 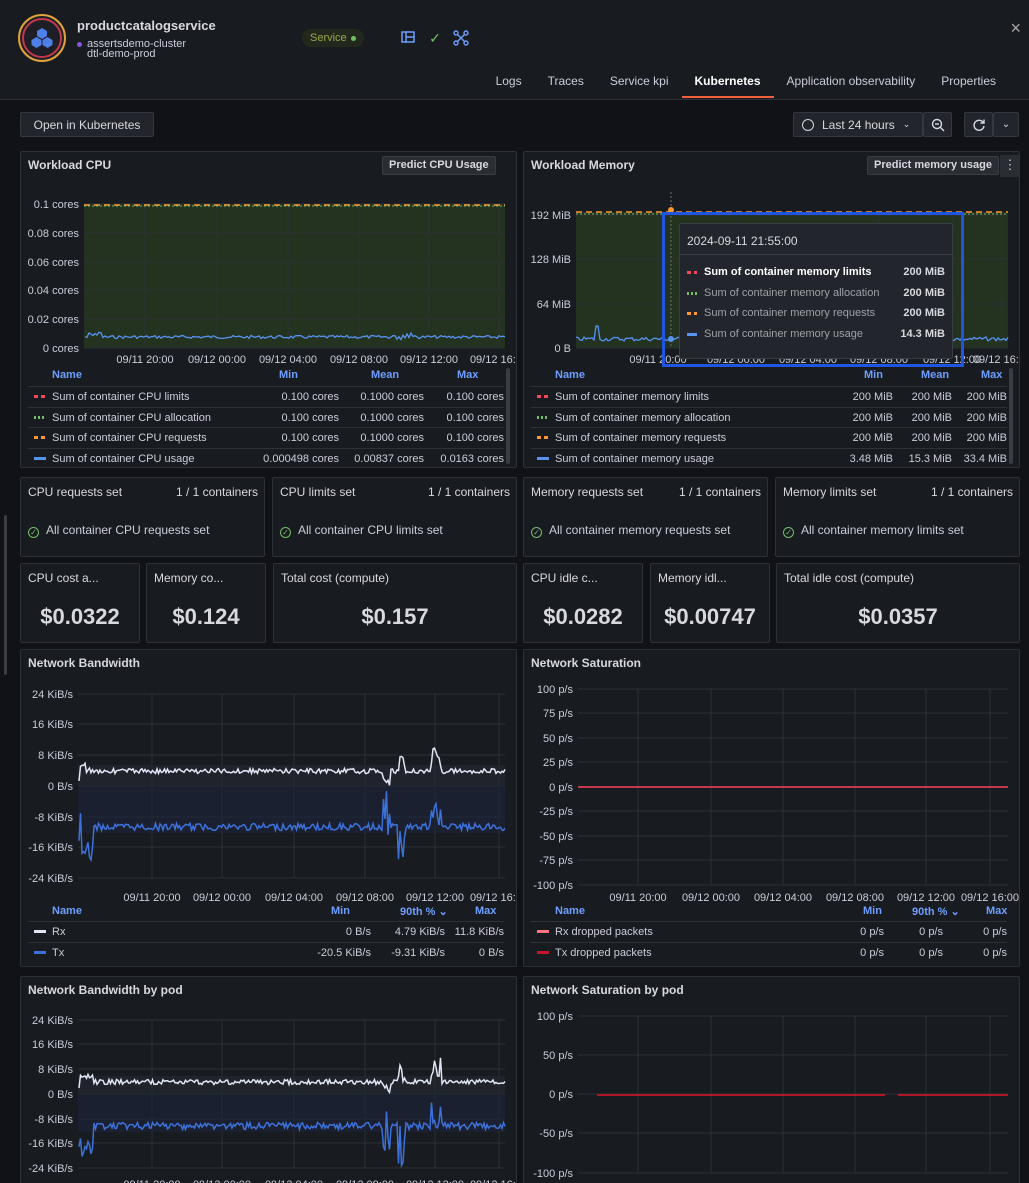 What do you see at coordinates (1006, 124) in the screenshot?
I see `refresh-interval-button: ⌄` at bounding box center [1006, 124].